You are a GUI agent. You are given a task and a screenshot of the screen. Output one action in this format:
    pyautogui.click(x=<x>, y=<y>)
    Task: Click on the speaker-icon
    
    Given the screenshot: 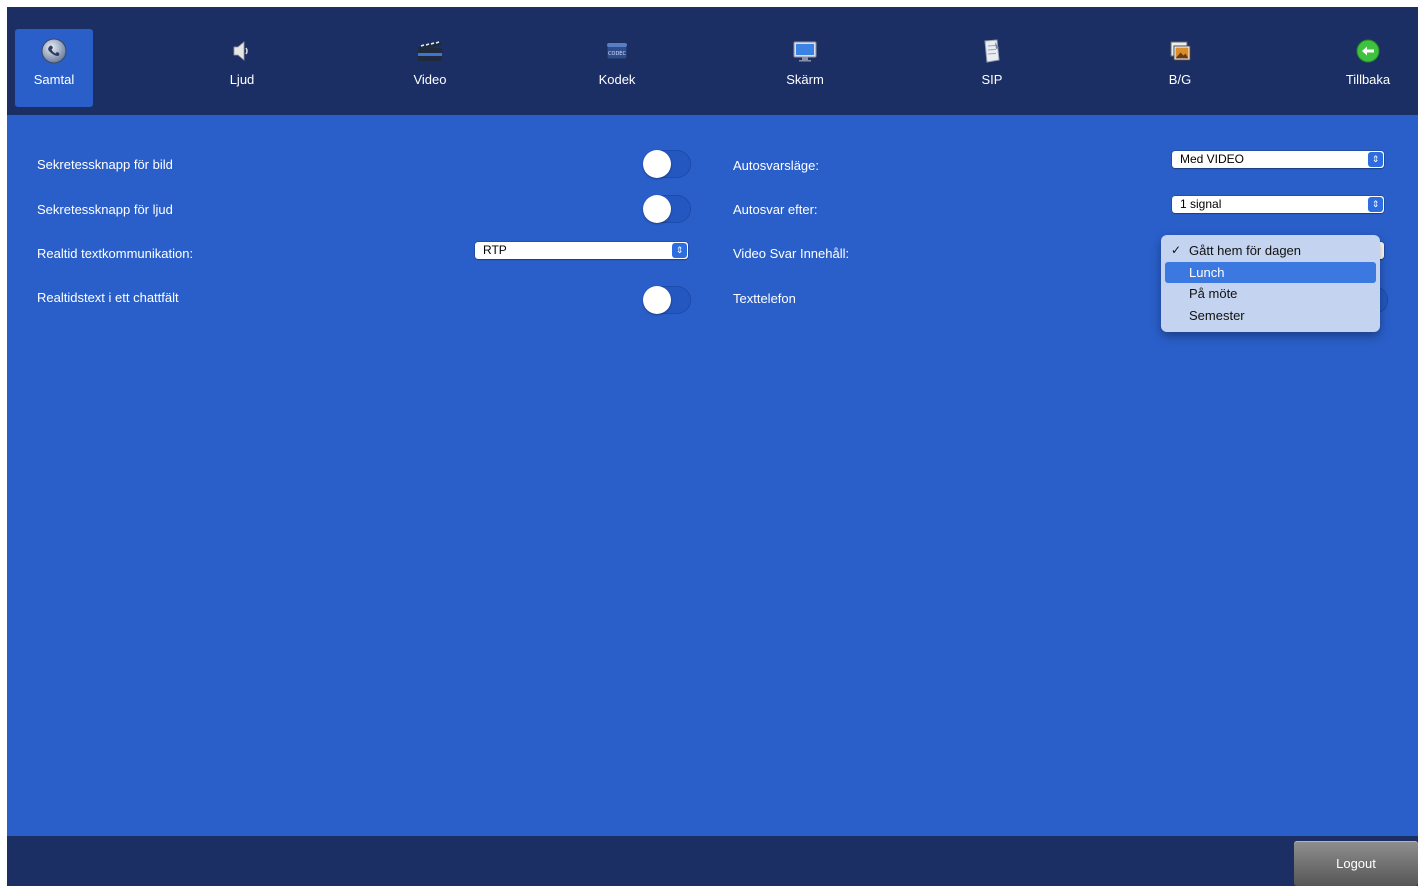 What is the action you would take?
    pyautogui.click(x=242, y=51)
    